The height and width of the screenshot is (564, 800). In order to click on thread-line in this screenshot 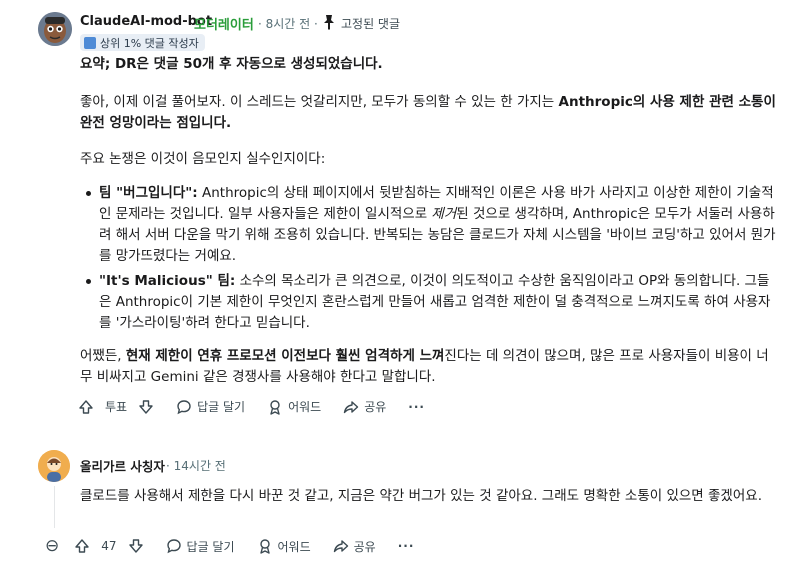, I will do `click(54, 507)`.